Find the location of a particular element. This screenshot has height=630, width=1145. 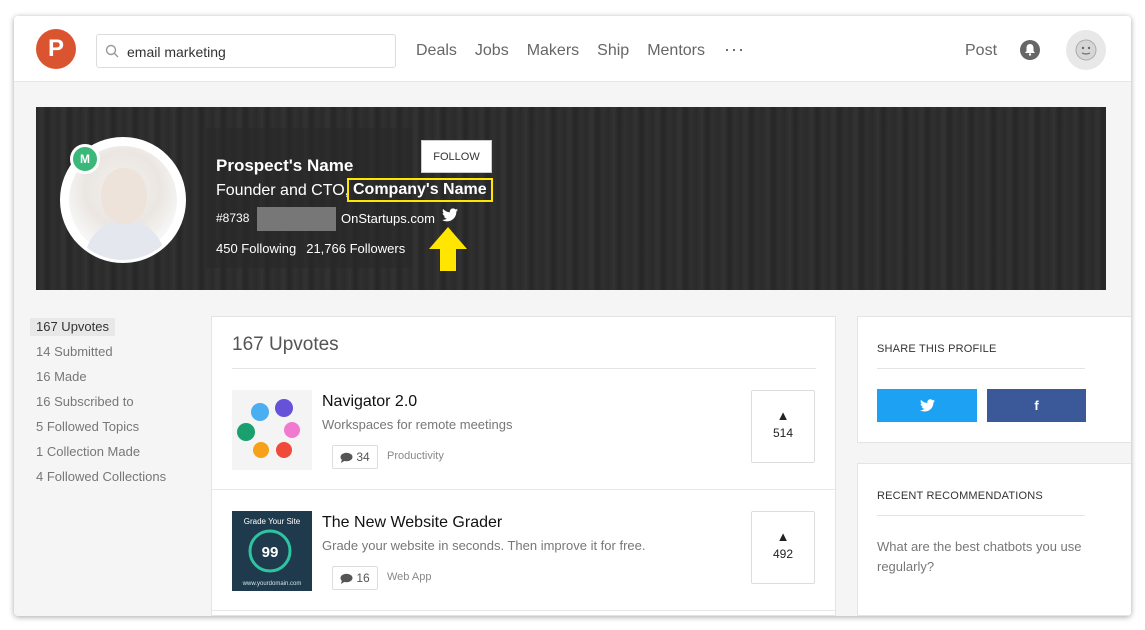

yellow-arrow-annotation is located at coordinates (448, 249).